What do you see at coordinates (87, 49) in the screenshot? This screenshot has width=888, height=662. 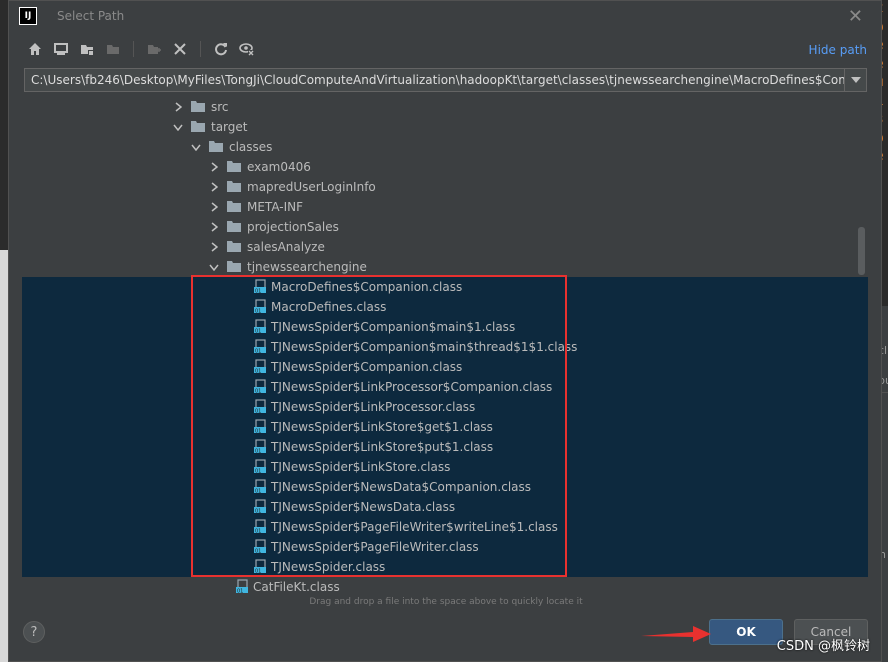 I see `project-icon` at bounding box center [87, 49].